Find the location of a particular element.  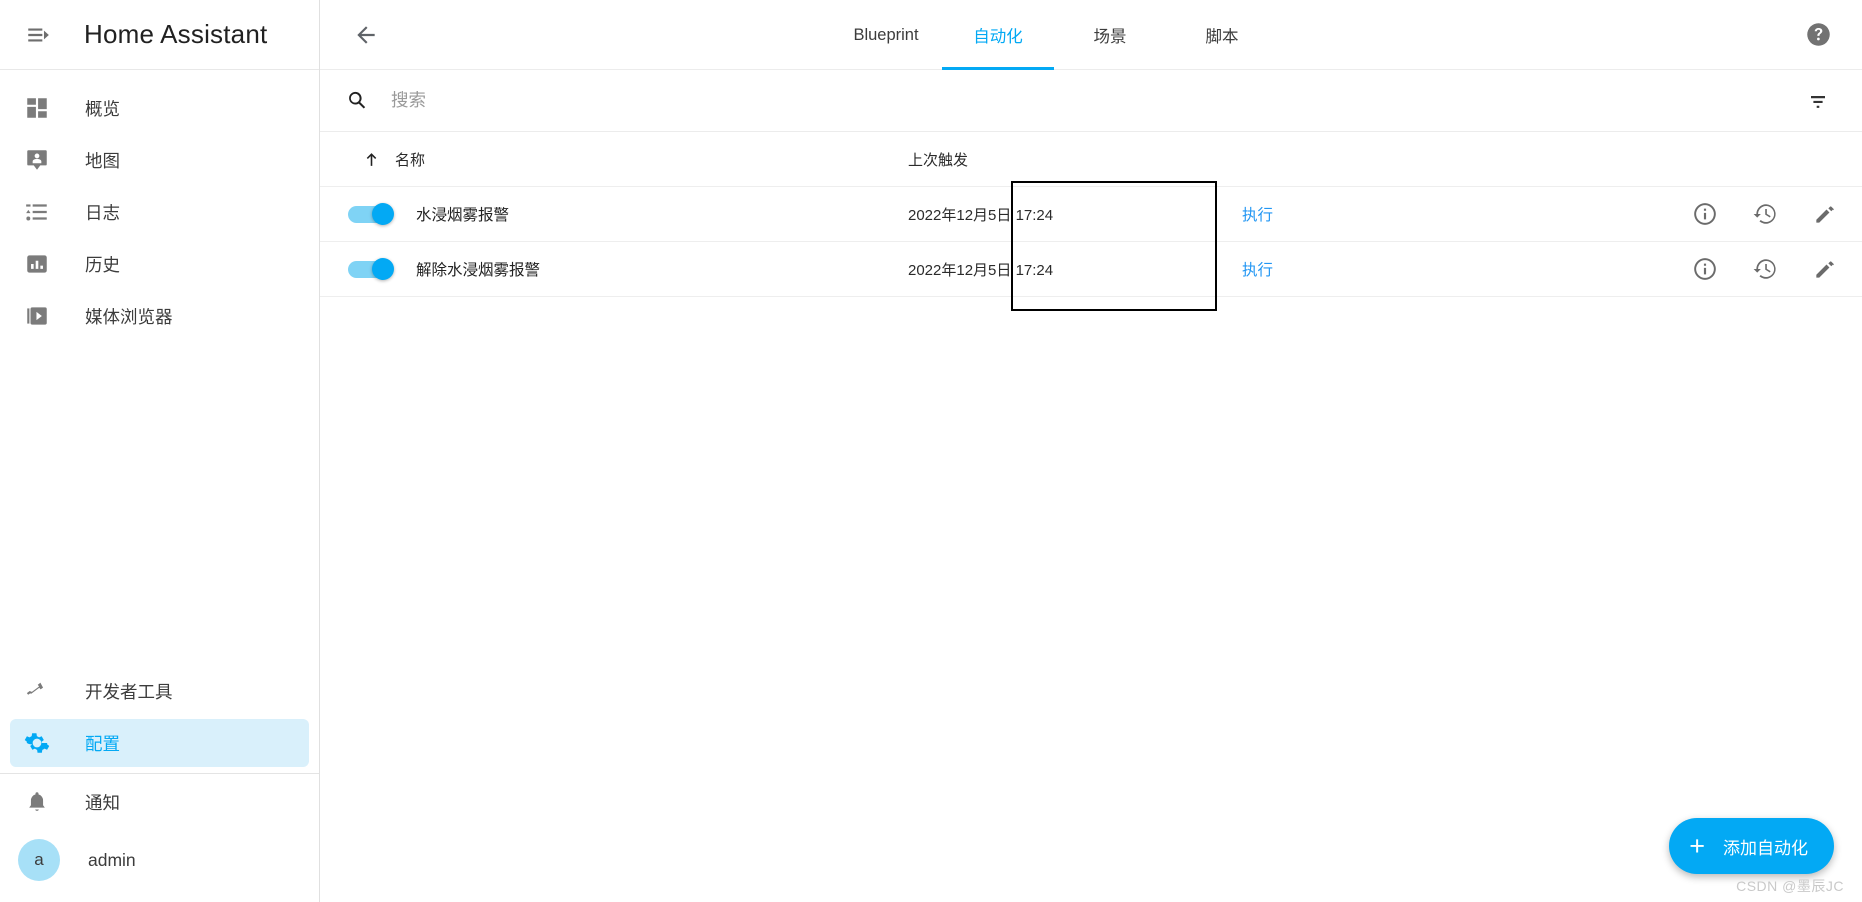

tab-script: 脚本 is located at coordinates (1222, 35).